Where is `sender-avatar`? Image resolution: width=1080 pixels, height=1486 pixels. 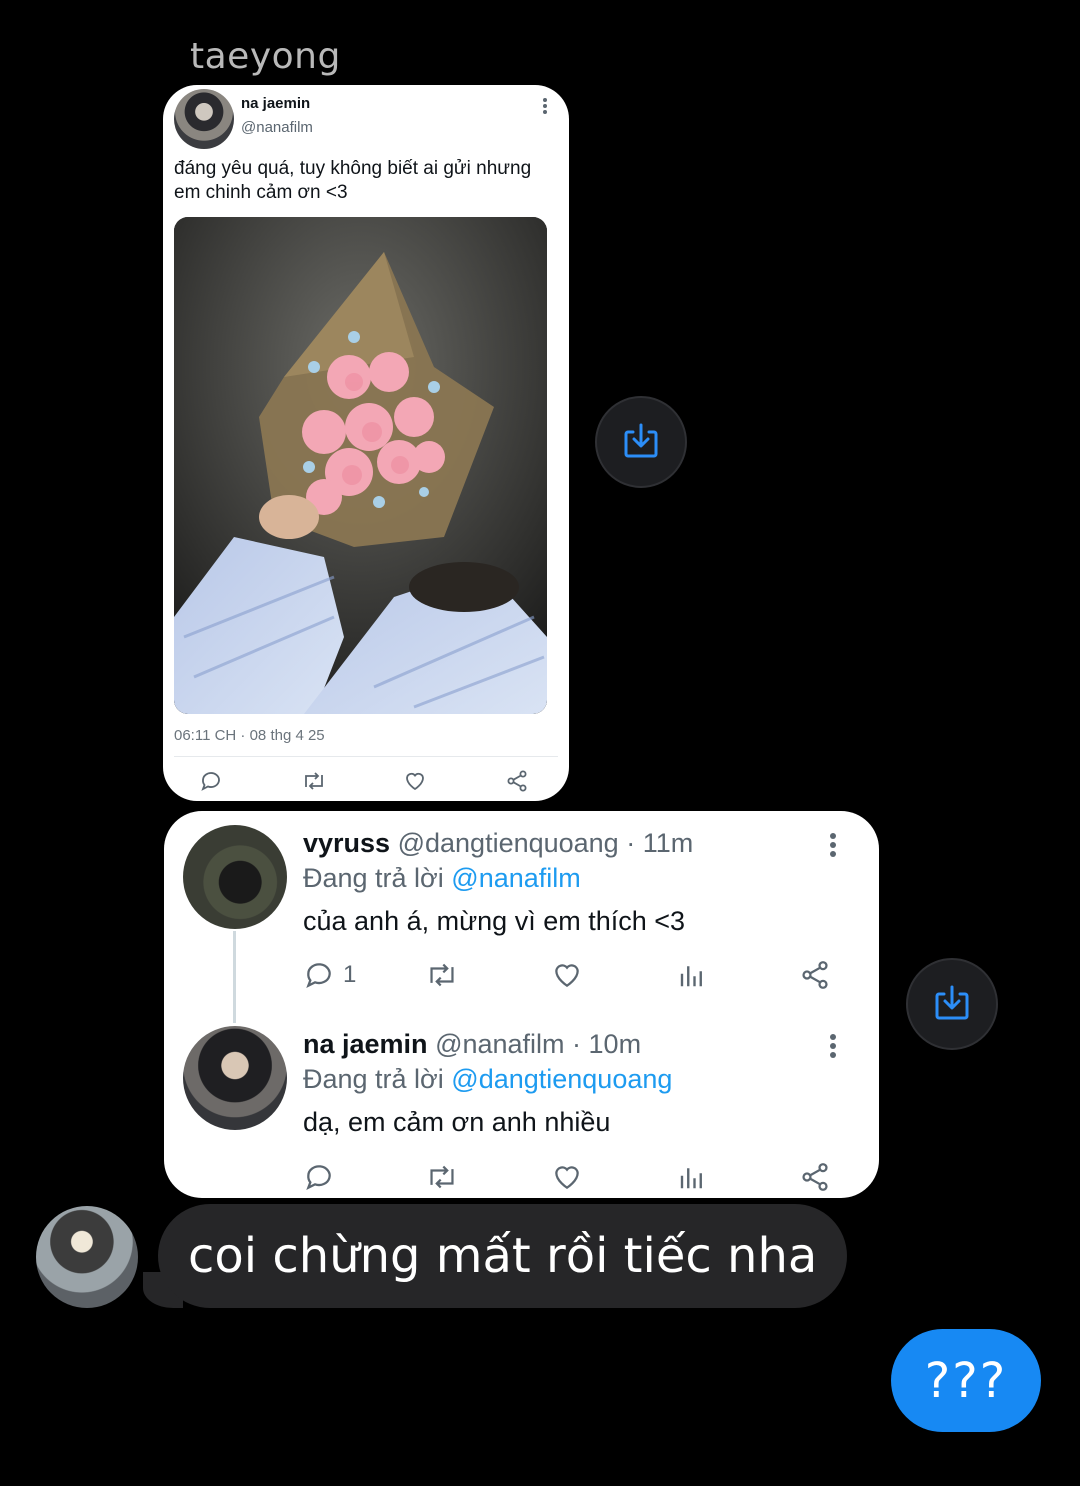 sender-avatar is located at coordinates (87, 1257).